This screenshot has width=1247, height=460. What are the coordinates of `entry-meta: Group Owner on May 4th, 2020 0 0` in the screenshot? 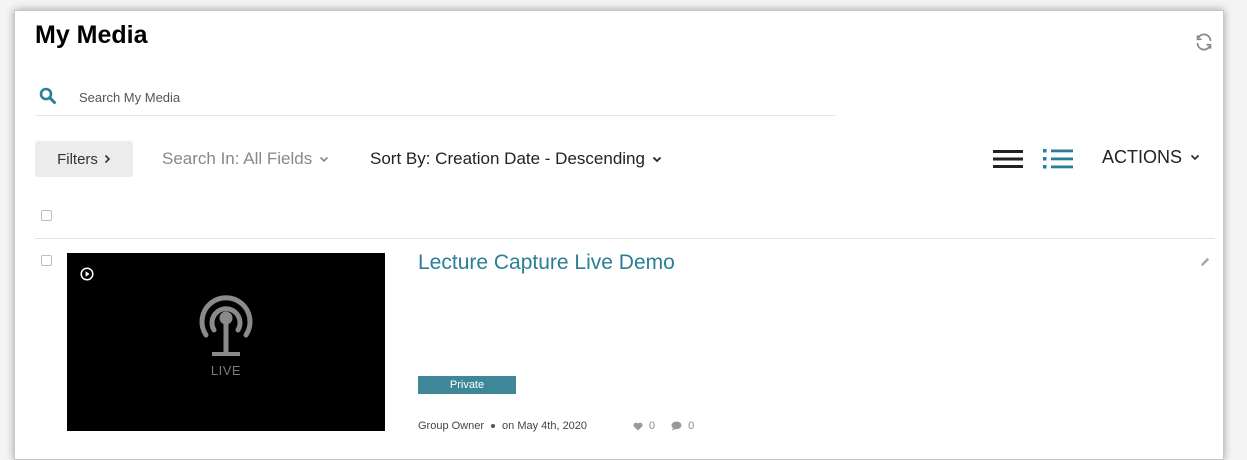 It's located at (556, 426).